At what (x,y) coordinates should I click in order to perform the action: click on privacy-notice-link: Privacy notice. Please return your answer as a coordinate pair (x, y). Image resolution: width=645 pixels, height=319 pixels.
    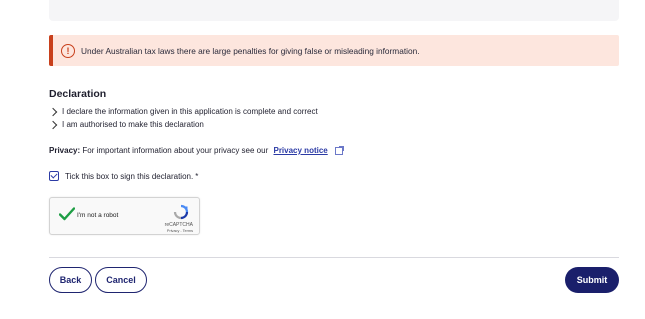
    Looking at the image, I should click on (300, 150).